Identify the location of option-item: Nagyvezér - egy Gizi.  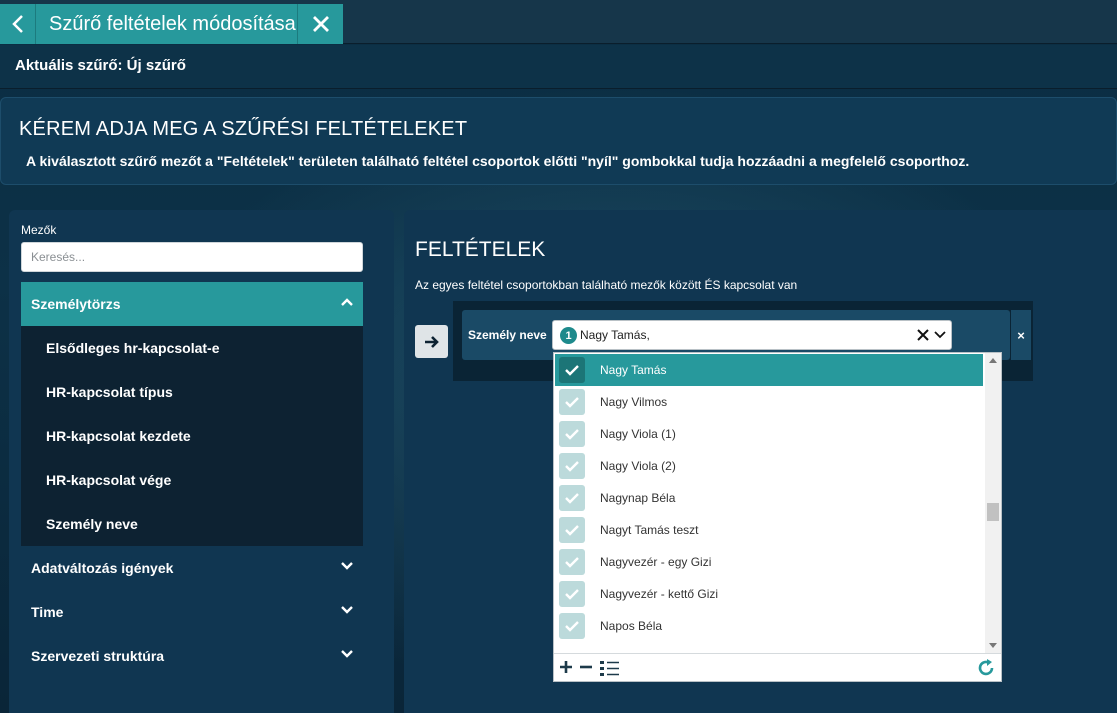
(769, 562).